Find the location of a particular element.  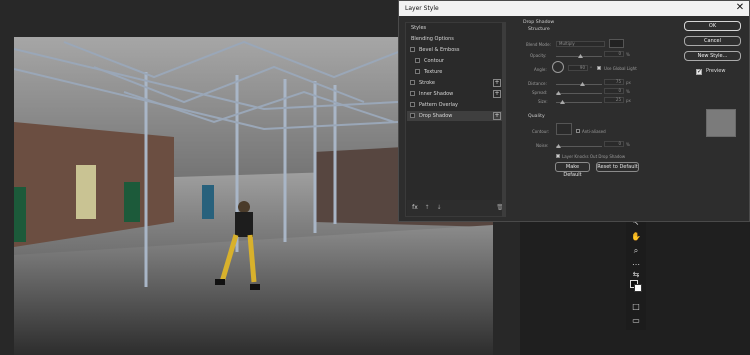

style-item-label: Pattern Overlay is located at coordinates (439, 105).